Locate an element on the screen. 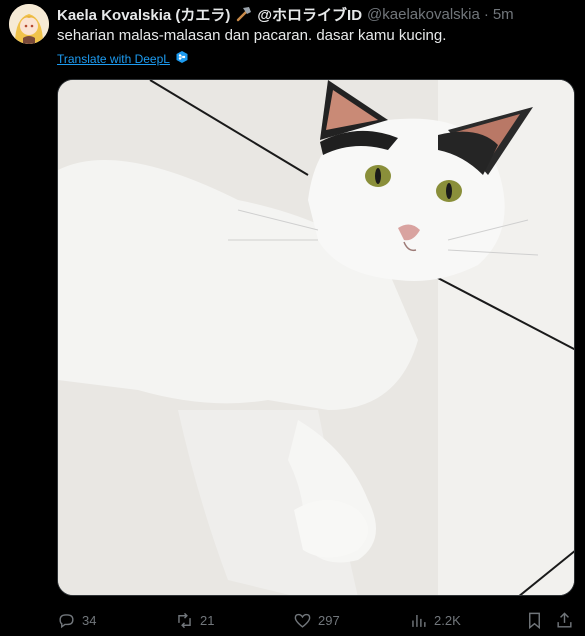 The image size is (585, 636). bookmark-button is located at coordinates (534, 620).